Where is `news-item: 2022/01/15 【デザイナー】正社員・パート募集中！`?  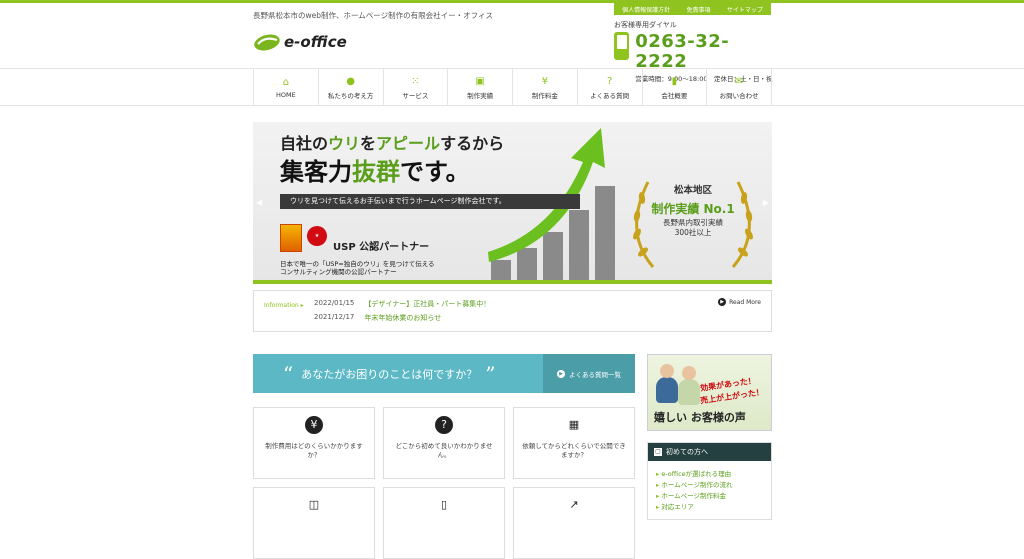
news-item: 2022/01/15 【デザイナー】正社員・パート募集中！ is located at coordinates (402, 304).